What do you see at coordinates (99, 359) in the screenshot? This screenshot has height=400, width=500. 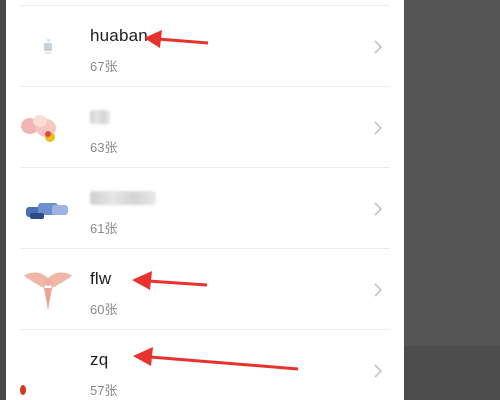 I see `album-name: zq` at bounding box center [99, 359].